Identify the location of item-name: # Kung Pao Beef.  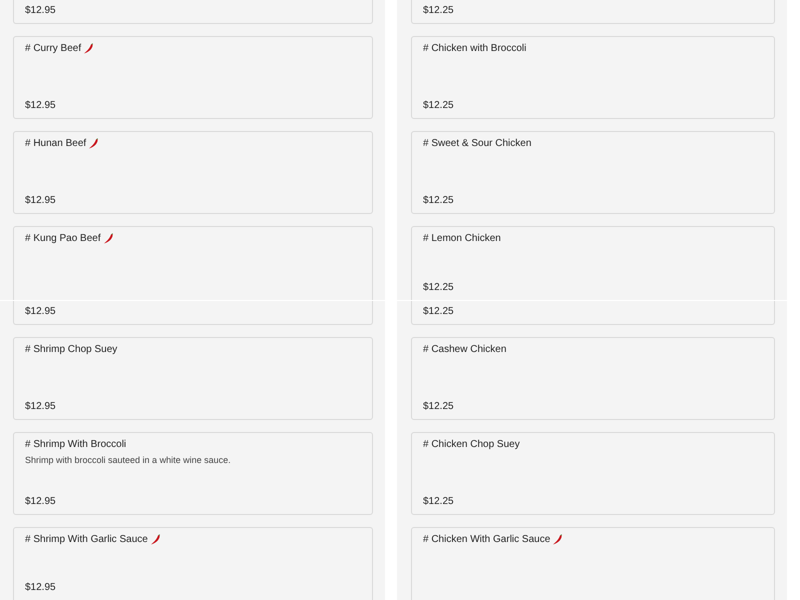
(63, 238).